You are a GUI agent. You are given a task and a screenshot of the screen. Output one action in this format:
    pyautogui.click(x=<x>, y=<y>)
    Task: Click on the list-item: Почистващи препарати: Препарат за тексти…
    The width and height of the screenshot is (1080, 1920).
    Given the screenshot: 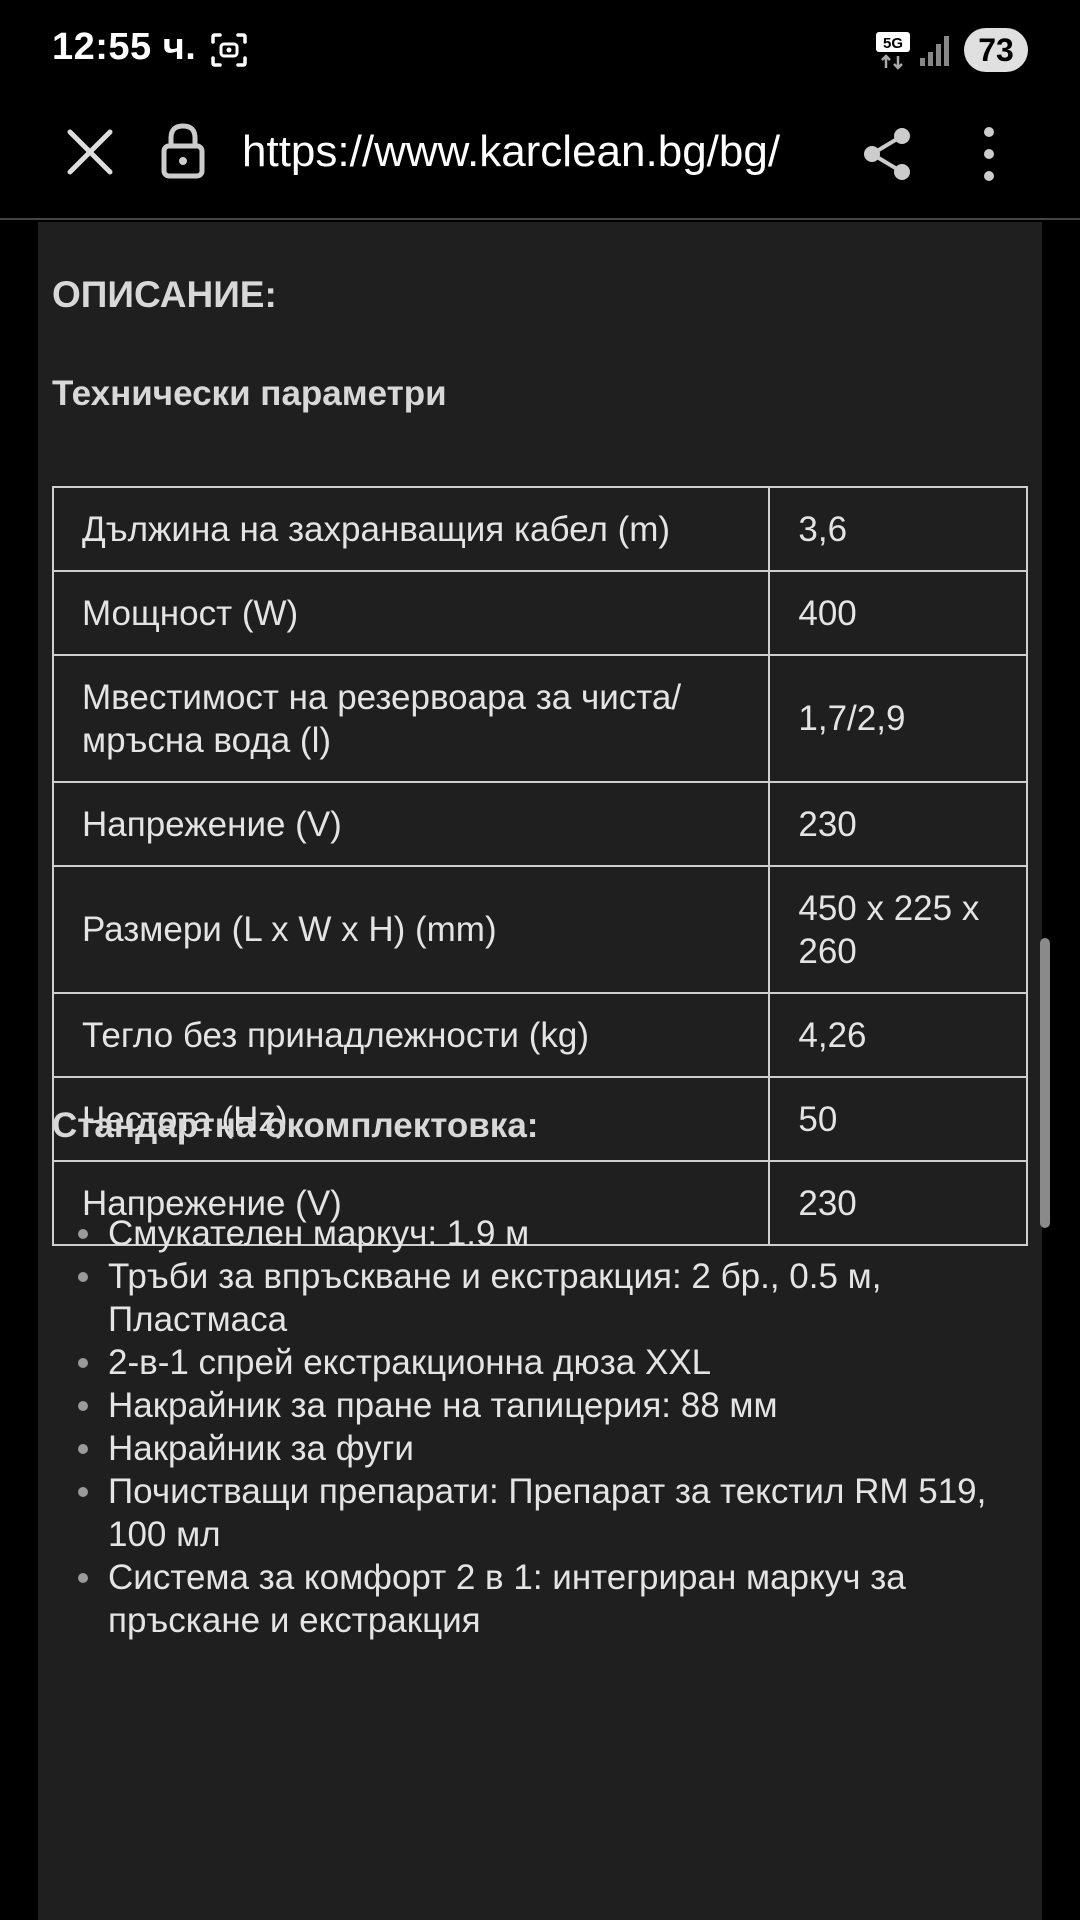 What is the action you would take?
    pyautogui.click(x=543, y=1513)
    